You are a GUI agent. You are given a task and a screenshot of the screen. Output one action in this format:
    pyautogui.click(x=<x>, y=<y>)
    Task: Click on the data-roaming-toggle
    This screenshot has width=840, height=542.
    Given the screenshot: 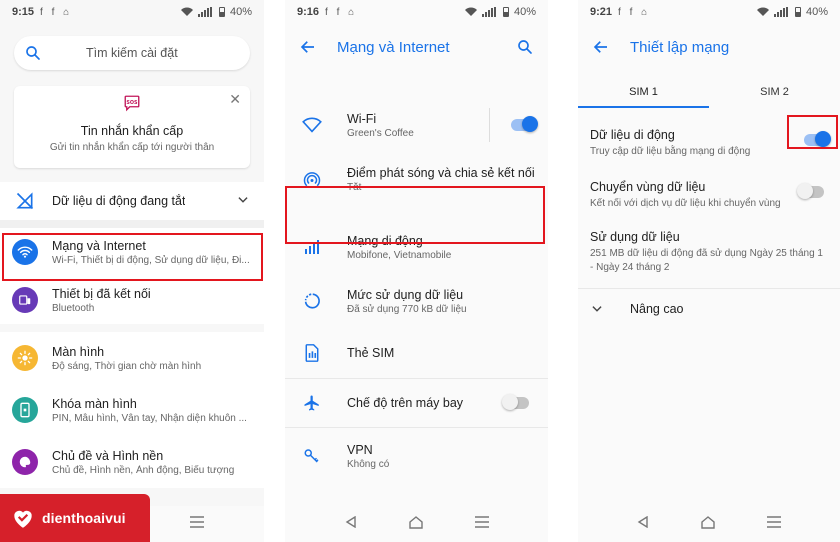 What is the action you would take?
    pyautogui.click(x=810, y=191)
    